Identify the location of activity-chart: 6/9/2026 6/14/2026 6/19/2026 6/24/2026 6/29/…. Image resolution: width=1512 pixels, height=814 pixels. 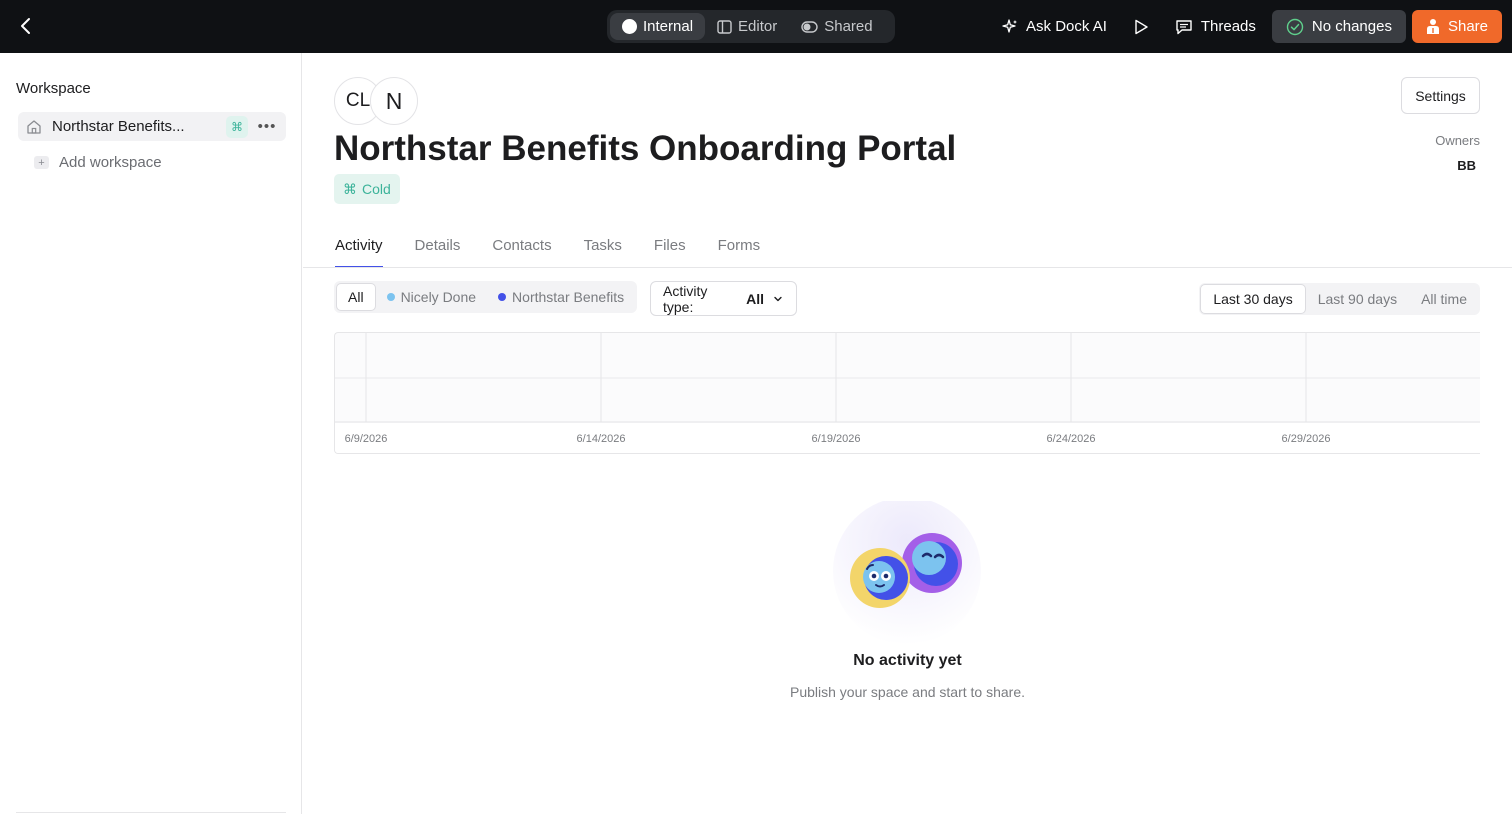
(907, 393).